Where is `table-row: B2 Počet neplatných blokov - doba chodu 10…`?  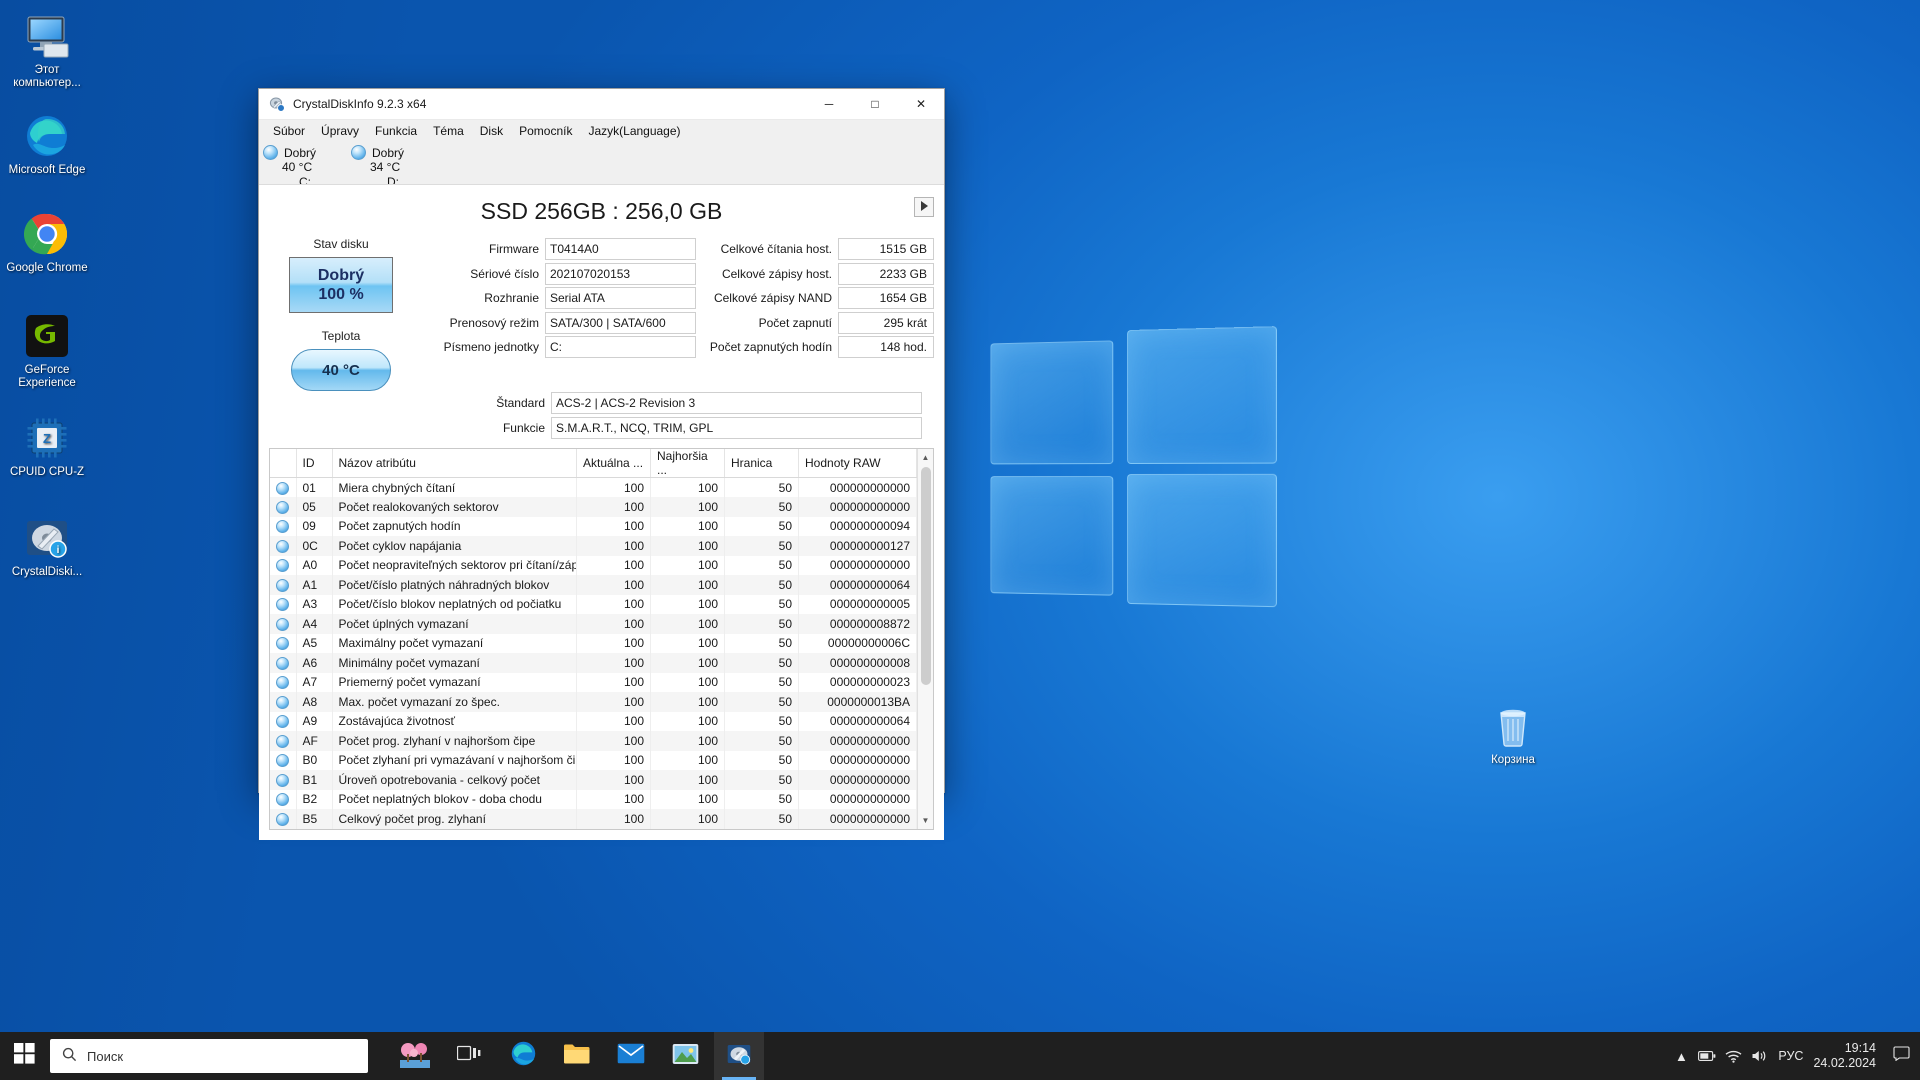
table-row: B2 Počet neplatných blokov - doba chodu 10… is located at coordinates (593, 799).